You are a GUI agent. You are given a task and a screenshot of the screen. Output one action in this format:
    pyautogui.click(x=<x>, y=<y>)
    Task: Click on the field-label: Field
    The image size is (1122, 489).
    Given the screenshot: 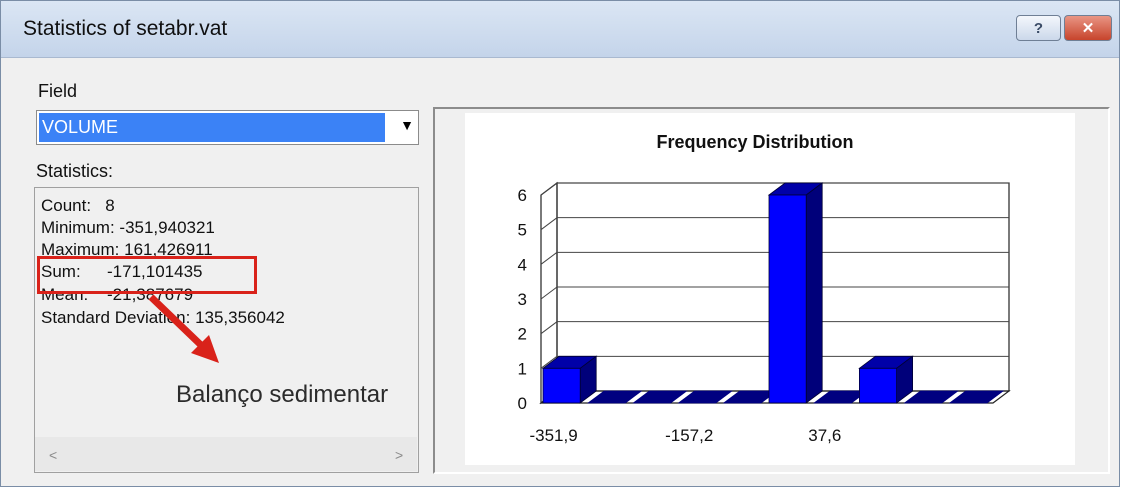 What is the action you would take?
    pyautogui.click(x=58, y=91)
    